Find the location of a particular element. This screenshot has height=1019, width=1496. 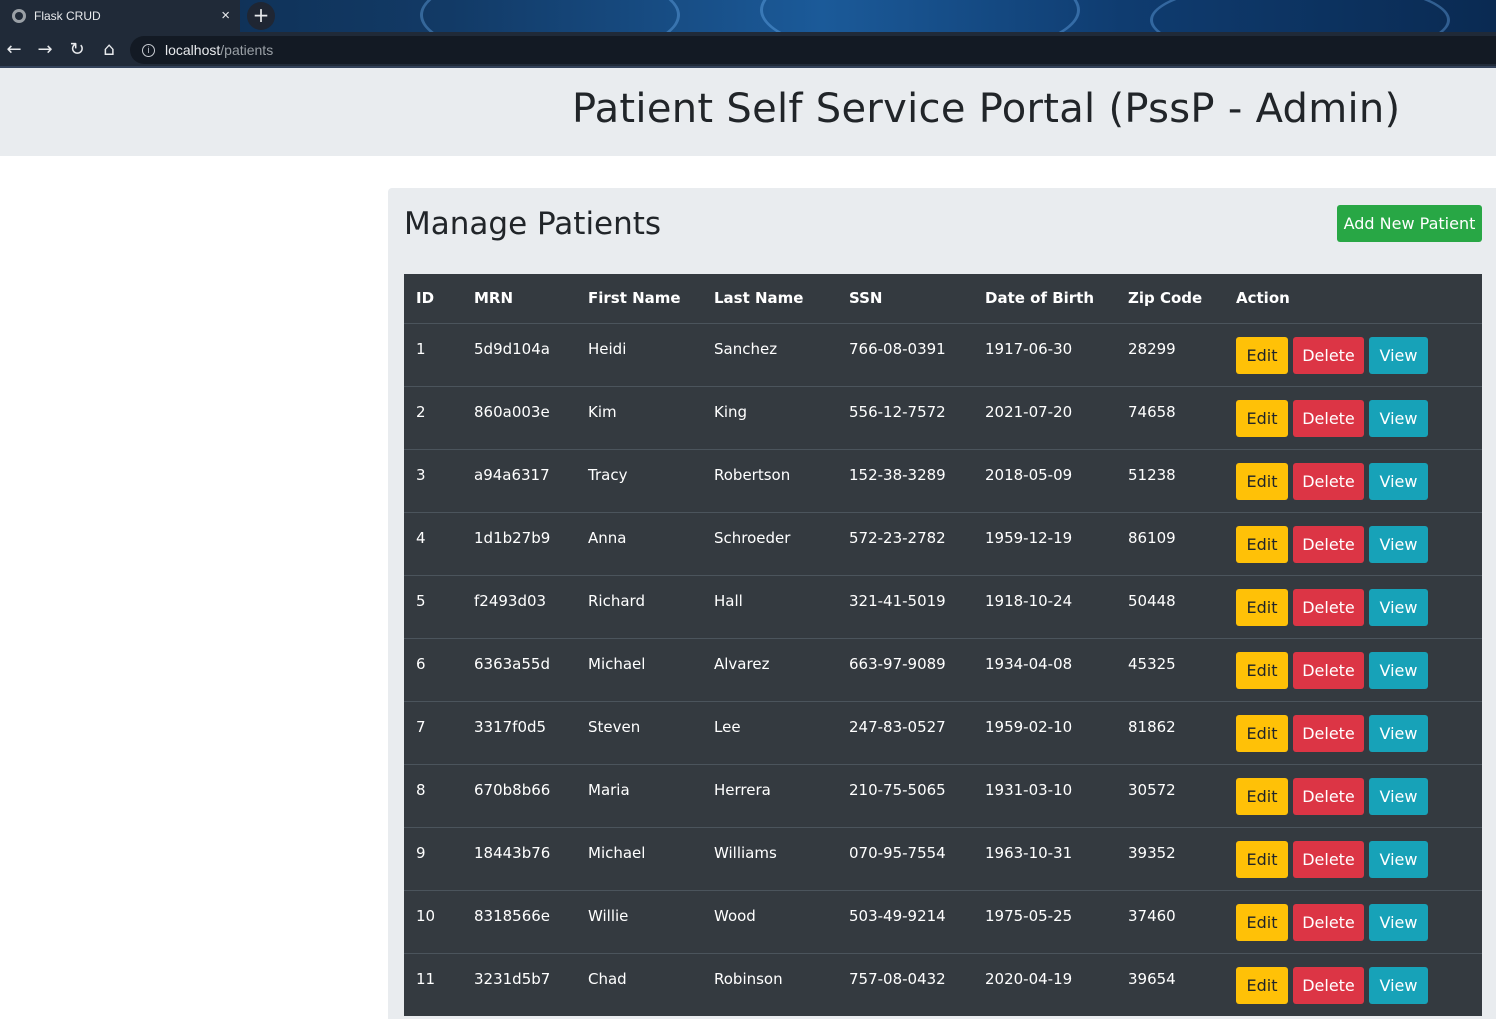

cell-last-name: Robinson is located at coordinates (769, 984).